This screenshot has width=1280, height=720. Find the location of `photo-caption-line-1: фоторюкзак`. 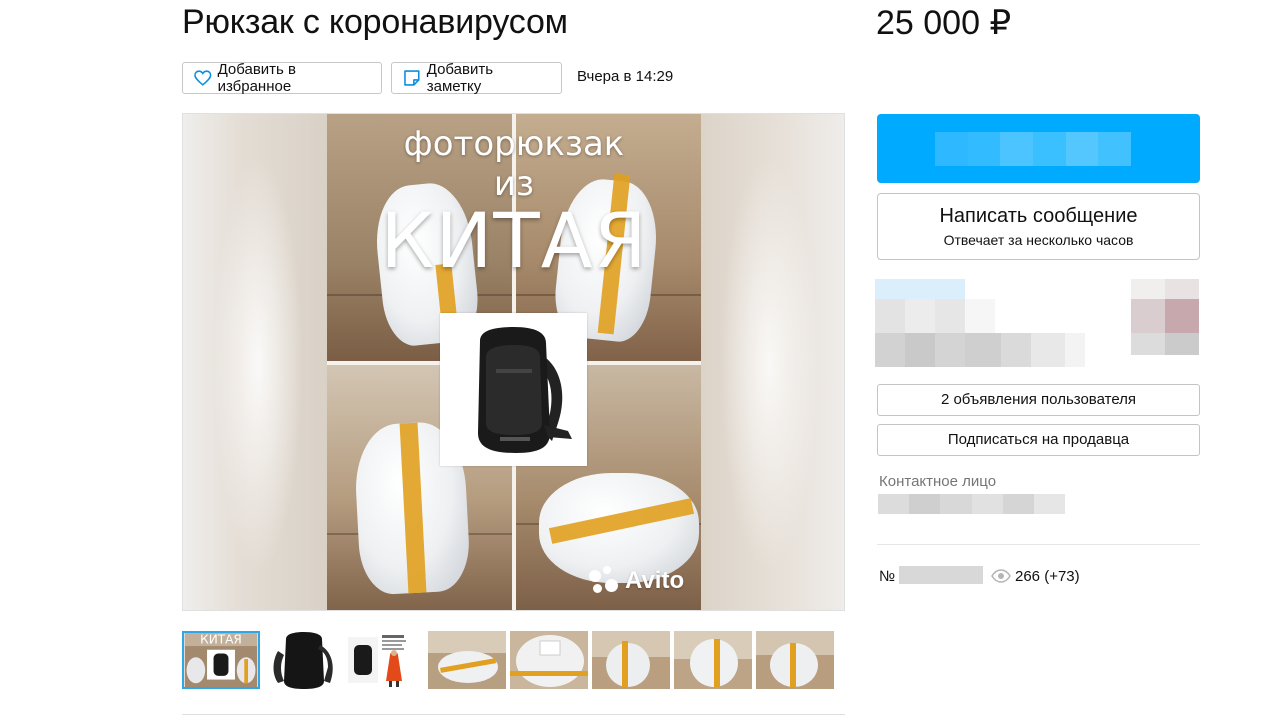

photo-caption-line-1: фоторюкзак is located at coordinates (514, 144).